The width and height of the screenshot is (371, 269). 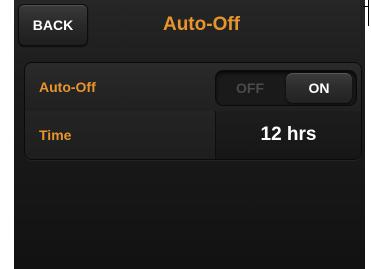 What do you see at coordinates (201, 24) in the screenshot?
I see `page-title: Auto-Off` at bounding box center [201, 24].